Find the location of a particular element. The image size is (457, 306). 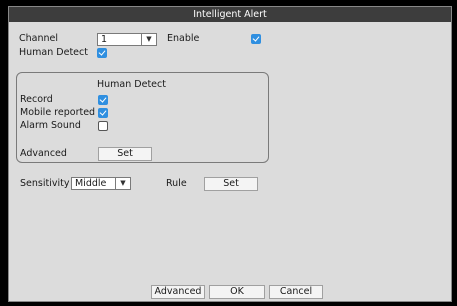

ok-button: OK is located at coordinates (237, 292).